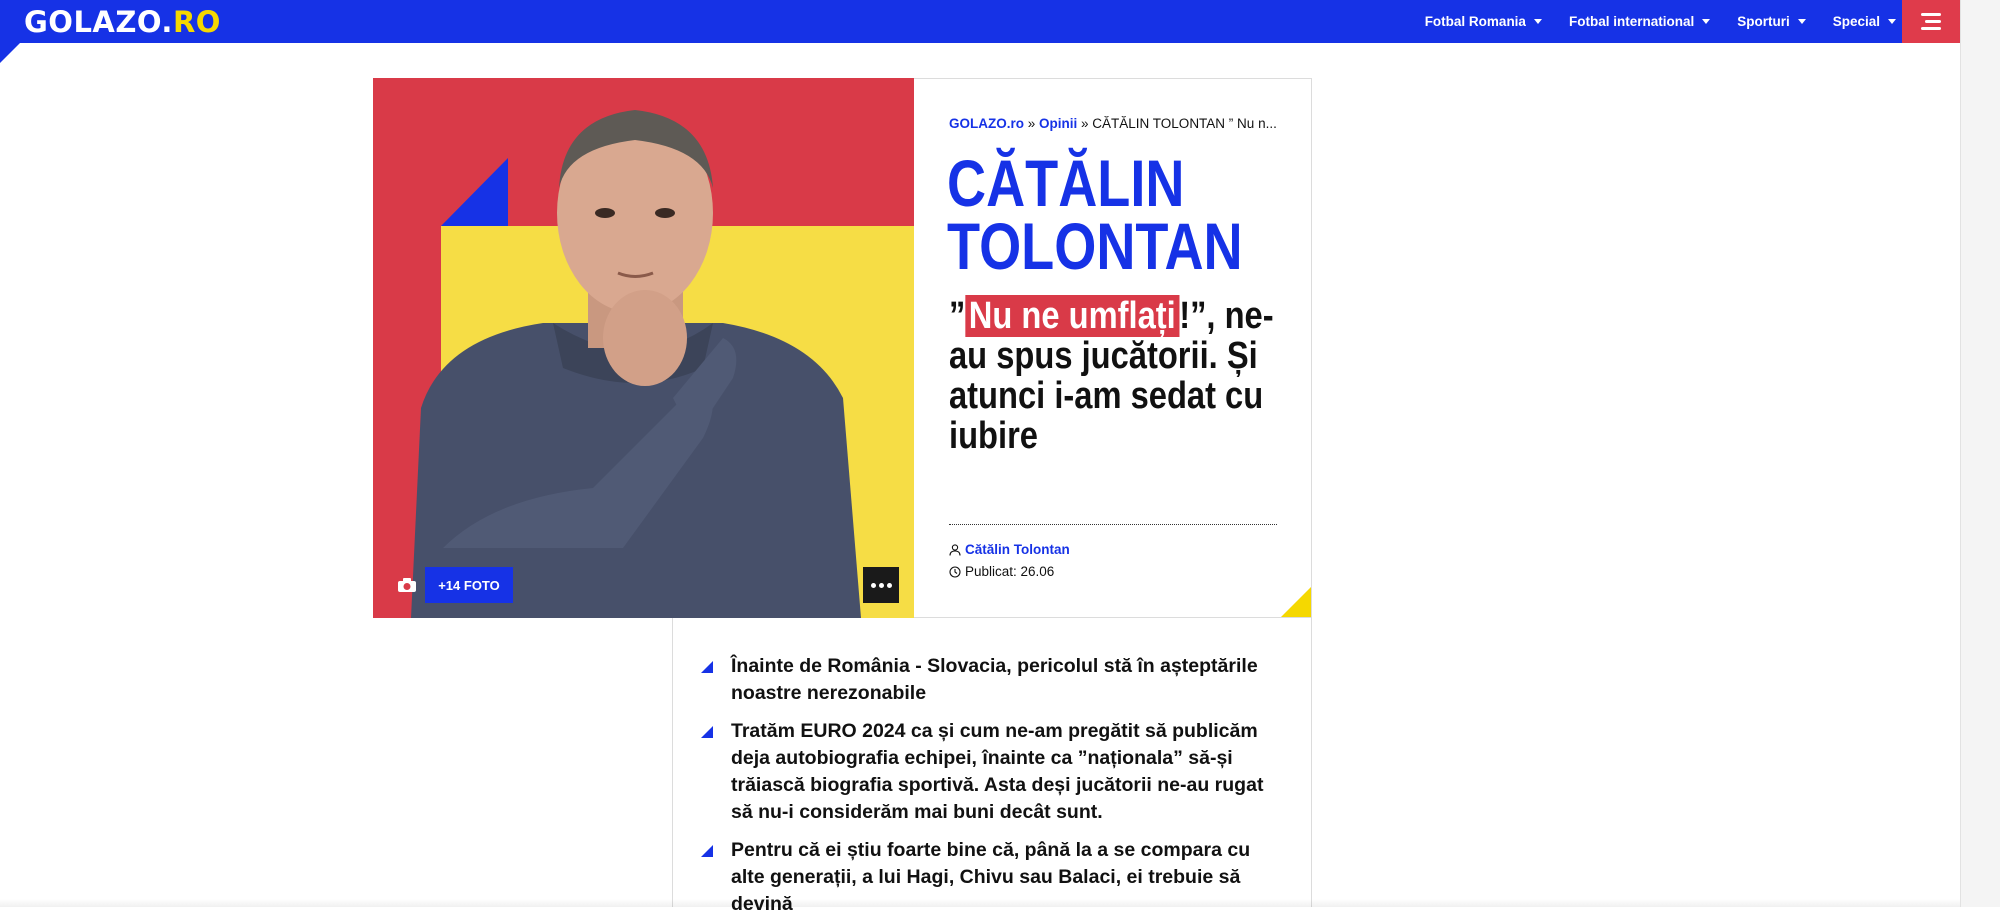 The image size is (2000, 918). Describe the element at coordinates (1763, 21) in the screenshot. I see `nav-item-label: Sporturi` at that location.